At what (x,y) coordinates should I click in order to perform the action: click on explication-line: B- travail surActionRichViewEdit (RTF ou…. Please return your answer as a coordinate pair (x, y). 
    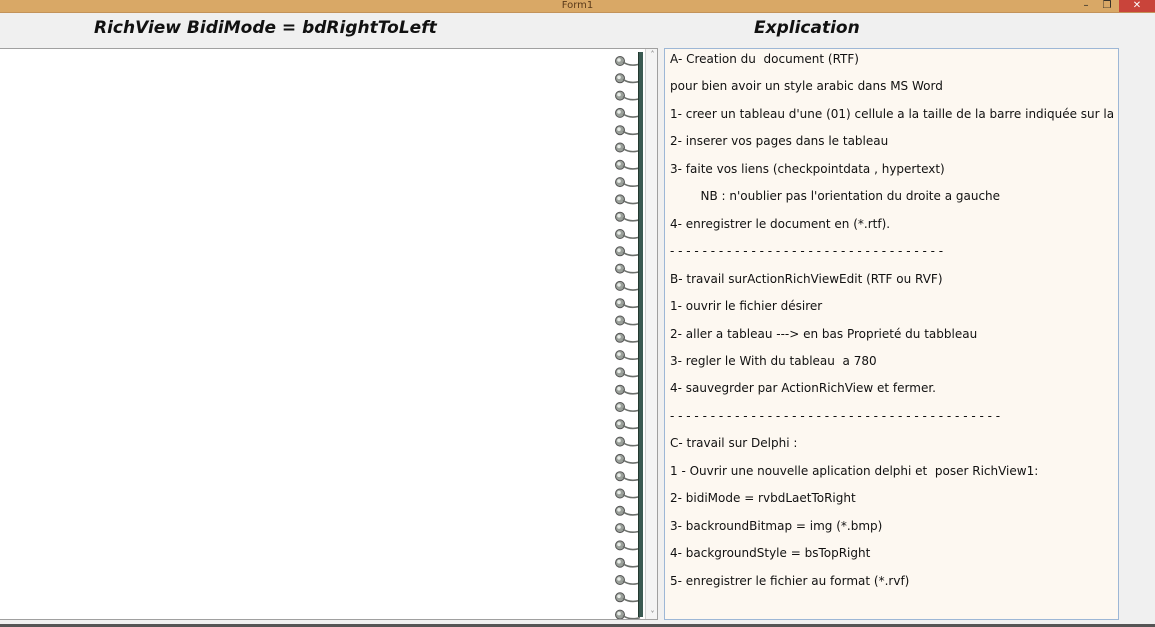
    Looking at the image, I should click on (806, 278).